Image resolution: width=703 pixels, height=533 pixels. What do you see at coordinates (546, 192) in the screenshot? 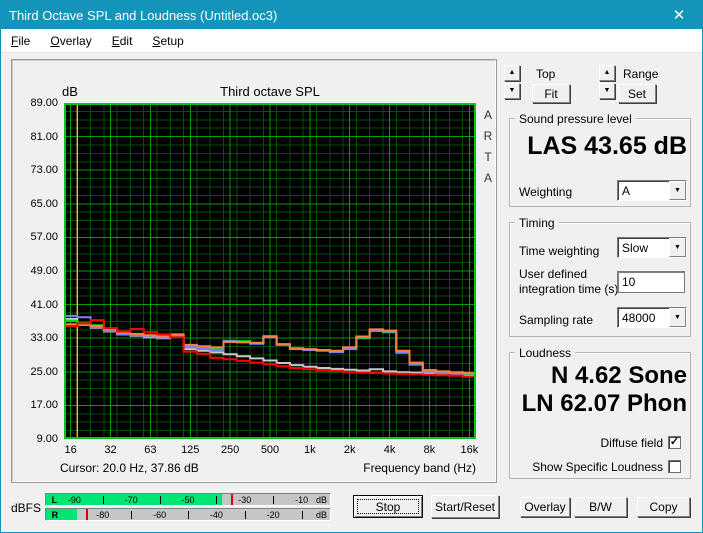
I see `weighting-label: Weighting` at bounding box center [546, 192].